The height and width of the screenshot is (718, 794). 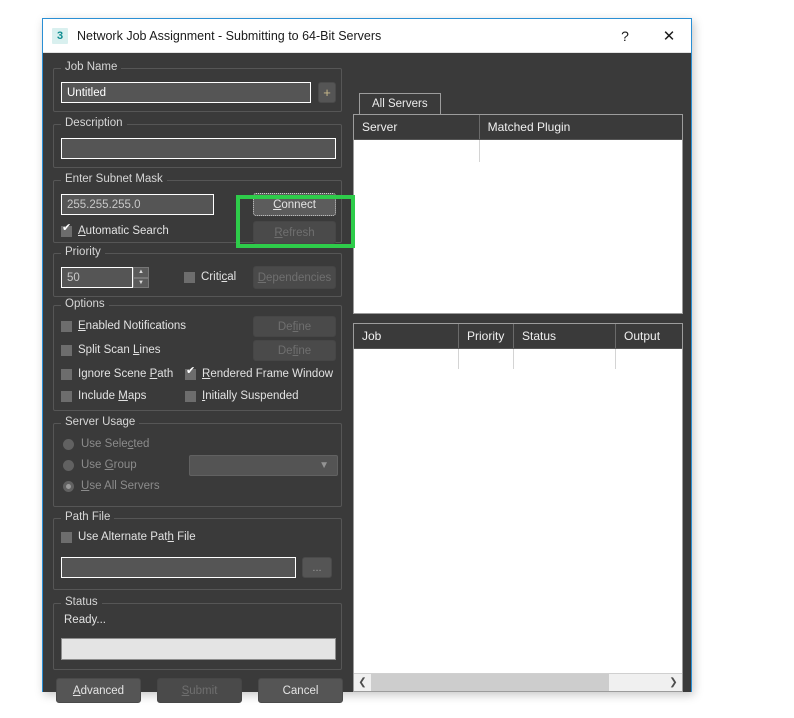 I want to click on jobs-col-job: Job, so click(x=406, y=336).